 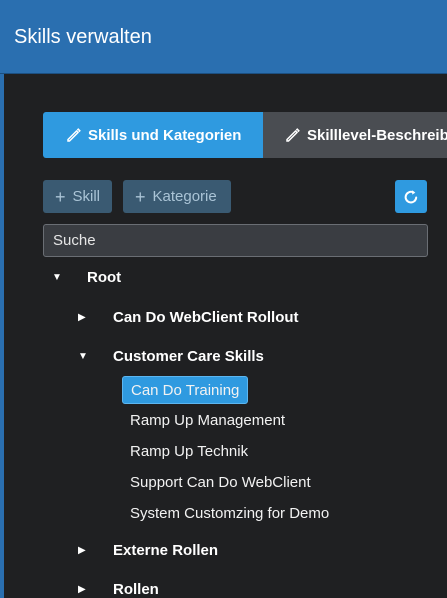 What do you see at coordinates (377, 135) in the screenshot?
I see `tab-label: Skilllevel-Beschreib` at bounding box center [377, 135].